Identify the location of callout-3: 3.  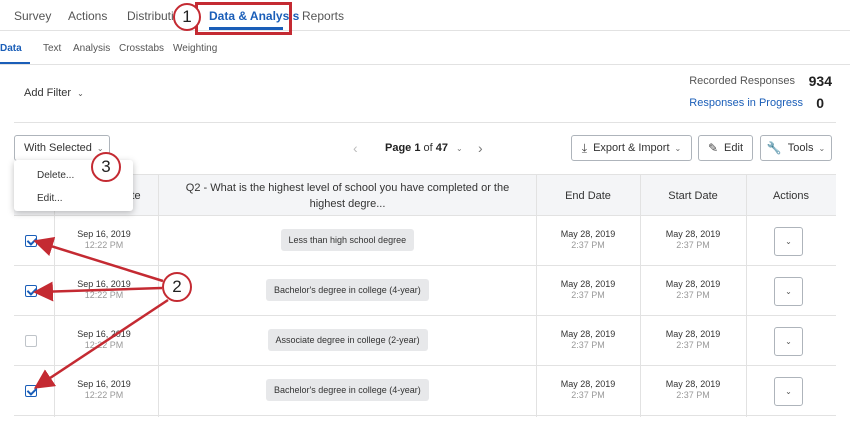
(106, 167).